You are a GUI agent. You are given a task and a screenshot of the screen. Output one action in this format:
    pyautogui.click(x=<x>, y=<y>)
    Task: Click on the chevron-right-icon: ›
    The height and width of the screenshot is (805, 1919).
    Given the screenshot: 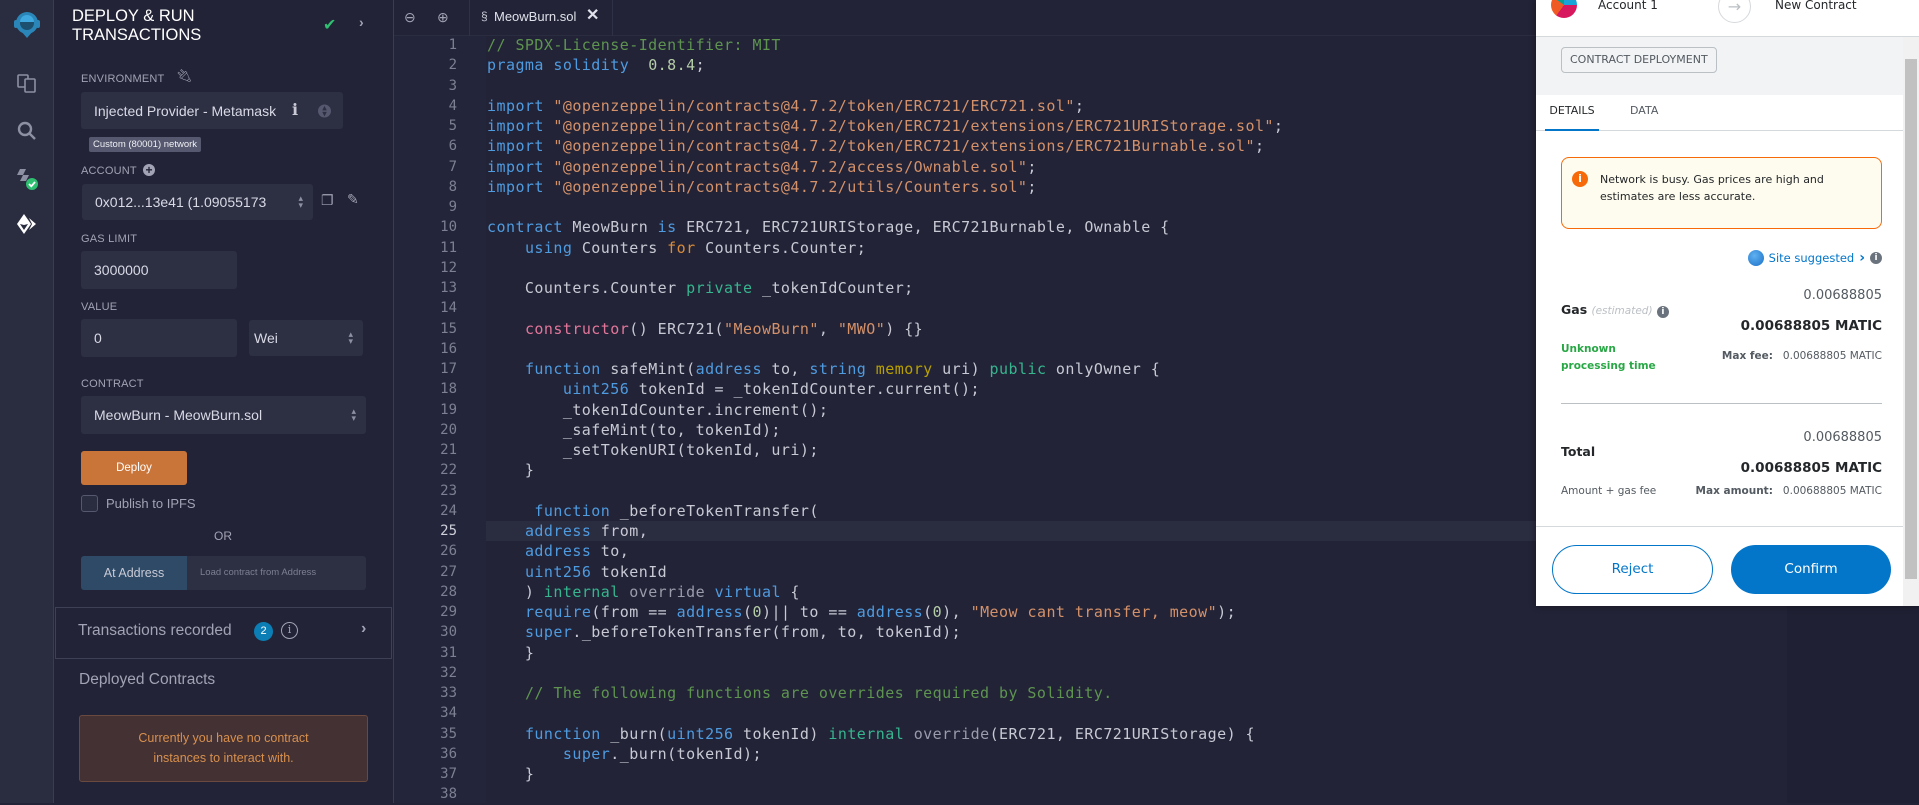 What is the action you would take?
    pyautogui.click(x=361, y=22)
    